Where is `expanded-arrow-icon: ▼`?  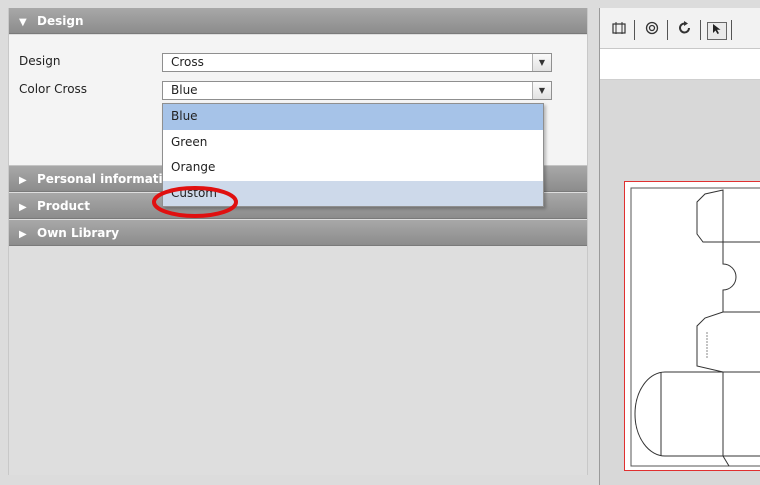 expanded-arrow-icon: ▼ is located at coordinates (23, 22).